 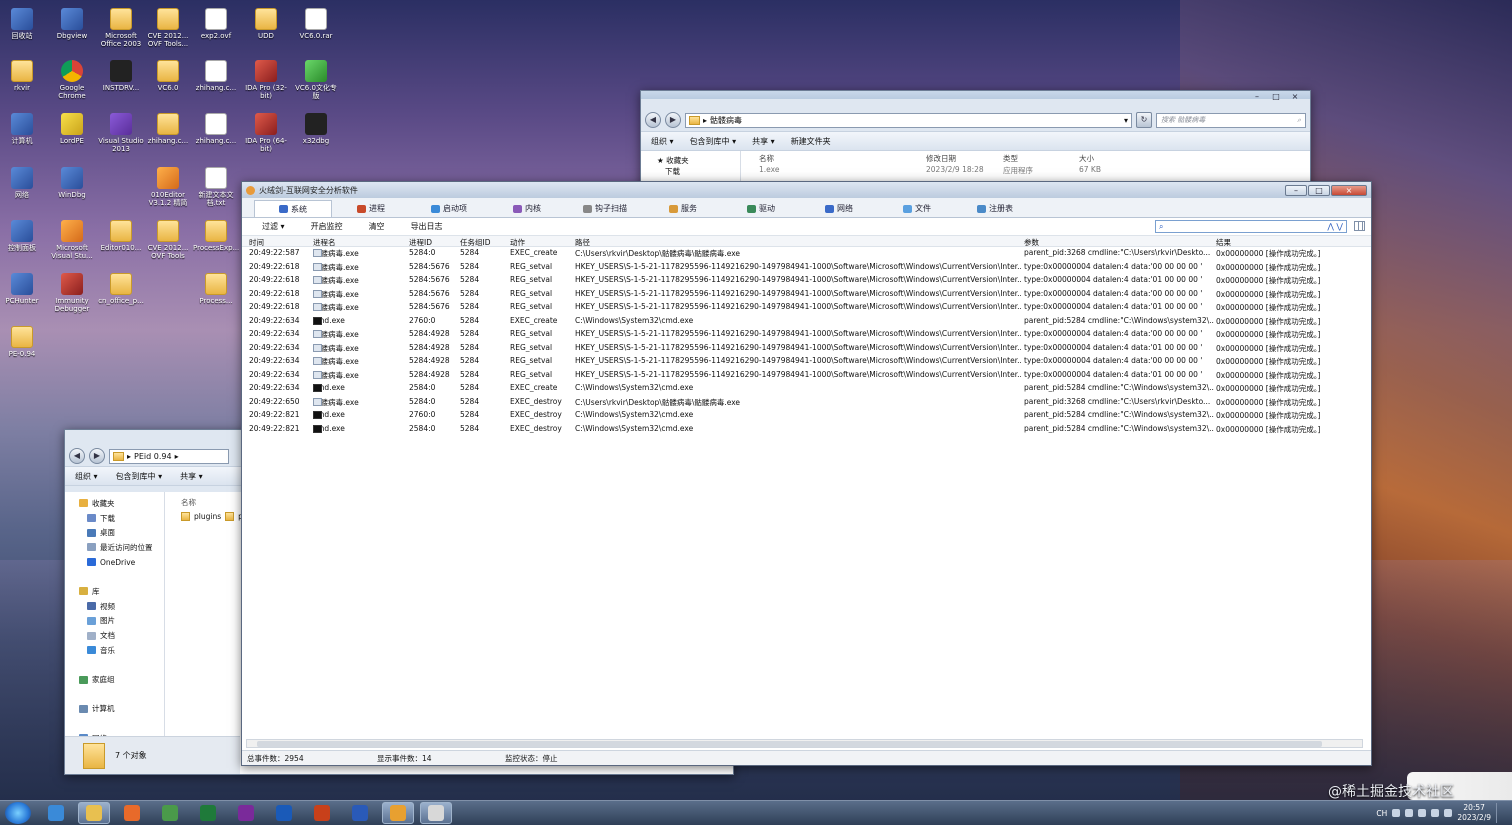 What do you see at coordinates (121, 562) in the screenshot?
I see `nav-item: OneDrive` at bounding box center [121, 562].